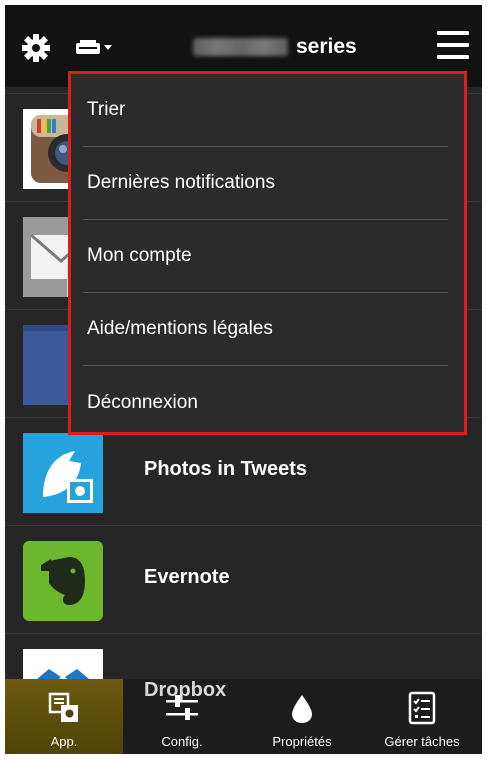 This screenshot has height=759, width=487. Describe the element at coordinates (63, 581) in the screenshot. I see `evernote-icon` at that location.